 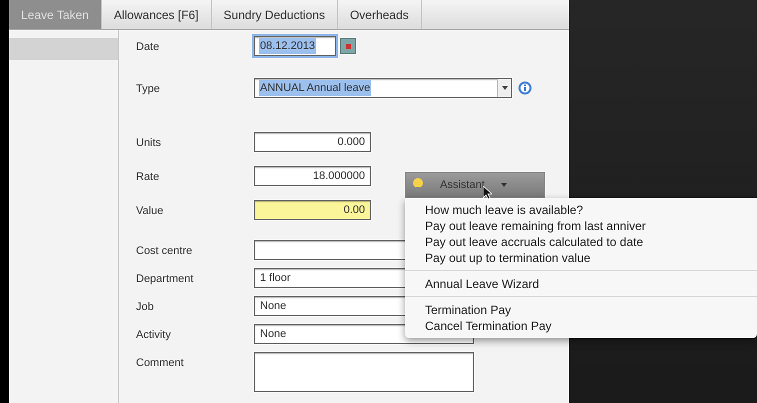 I want to click on field-label: Rate, so click(x=148, y=177).